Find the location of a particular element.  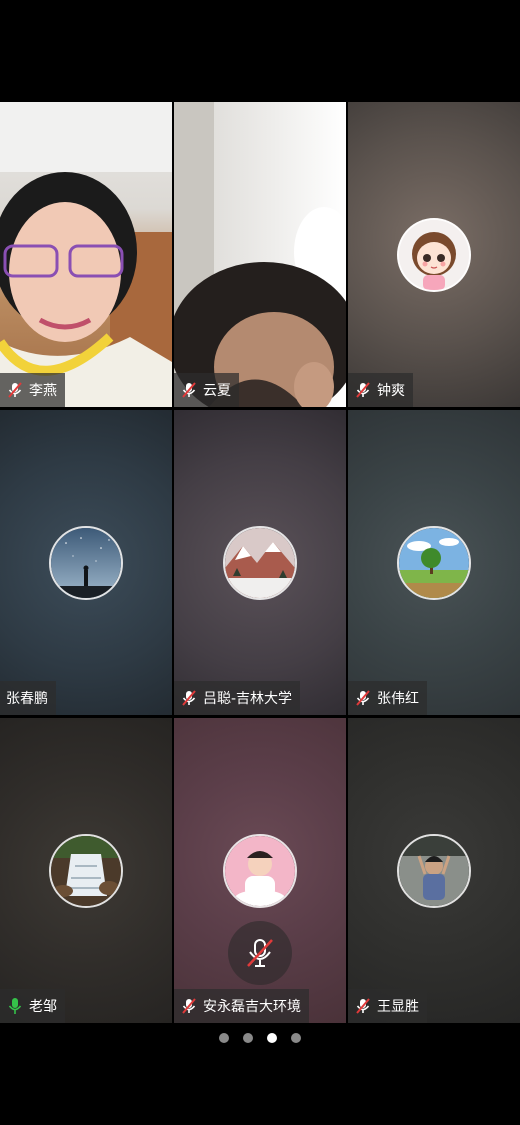

participant-name: 安永磊吉大环境 is located at coordinates (252, 1007).